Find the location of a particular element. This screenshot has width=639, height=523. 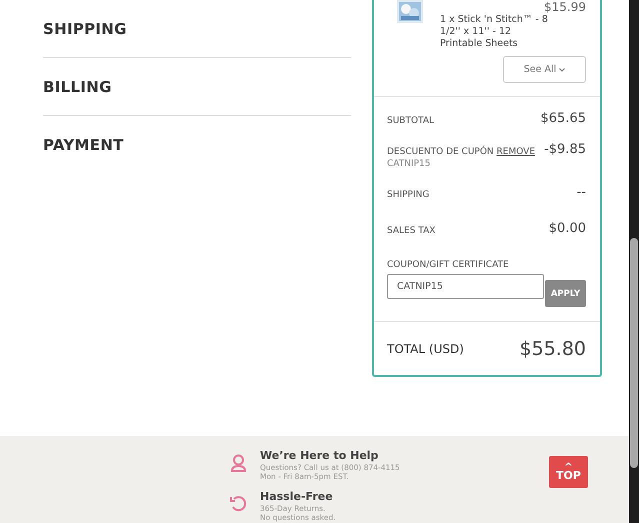

person-headset-icon is located at coordinates (238, 462).